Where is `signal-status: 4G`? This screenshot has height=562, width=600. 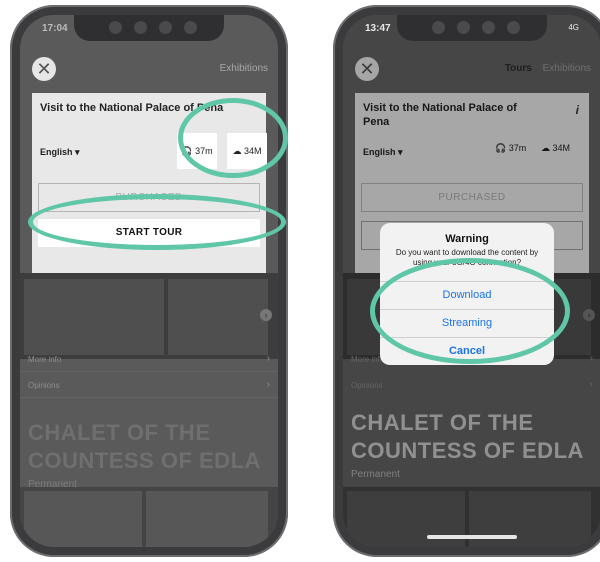 signal-status: 4G is located at coordinates (573, 27).